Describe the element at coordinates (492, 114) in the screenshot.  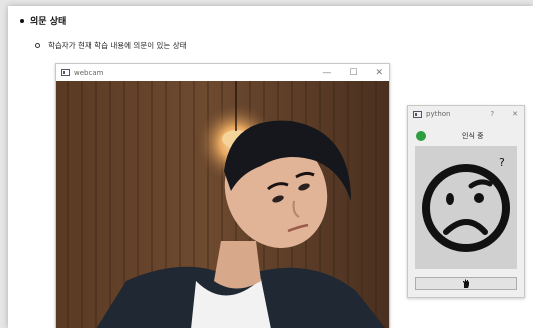
I see `help-button: ?` at that location.